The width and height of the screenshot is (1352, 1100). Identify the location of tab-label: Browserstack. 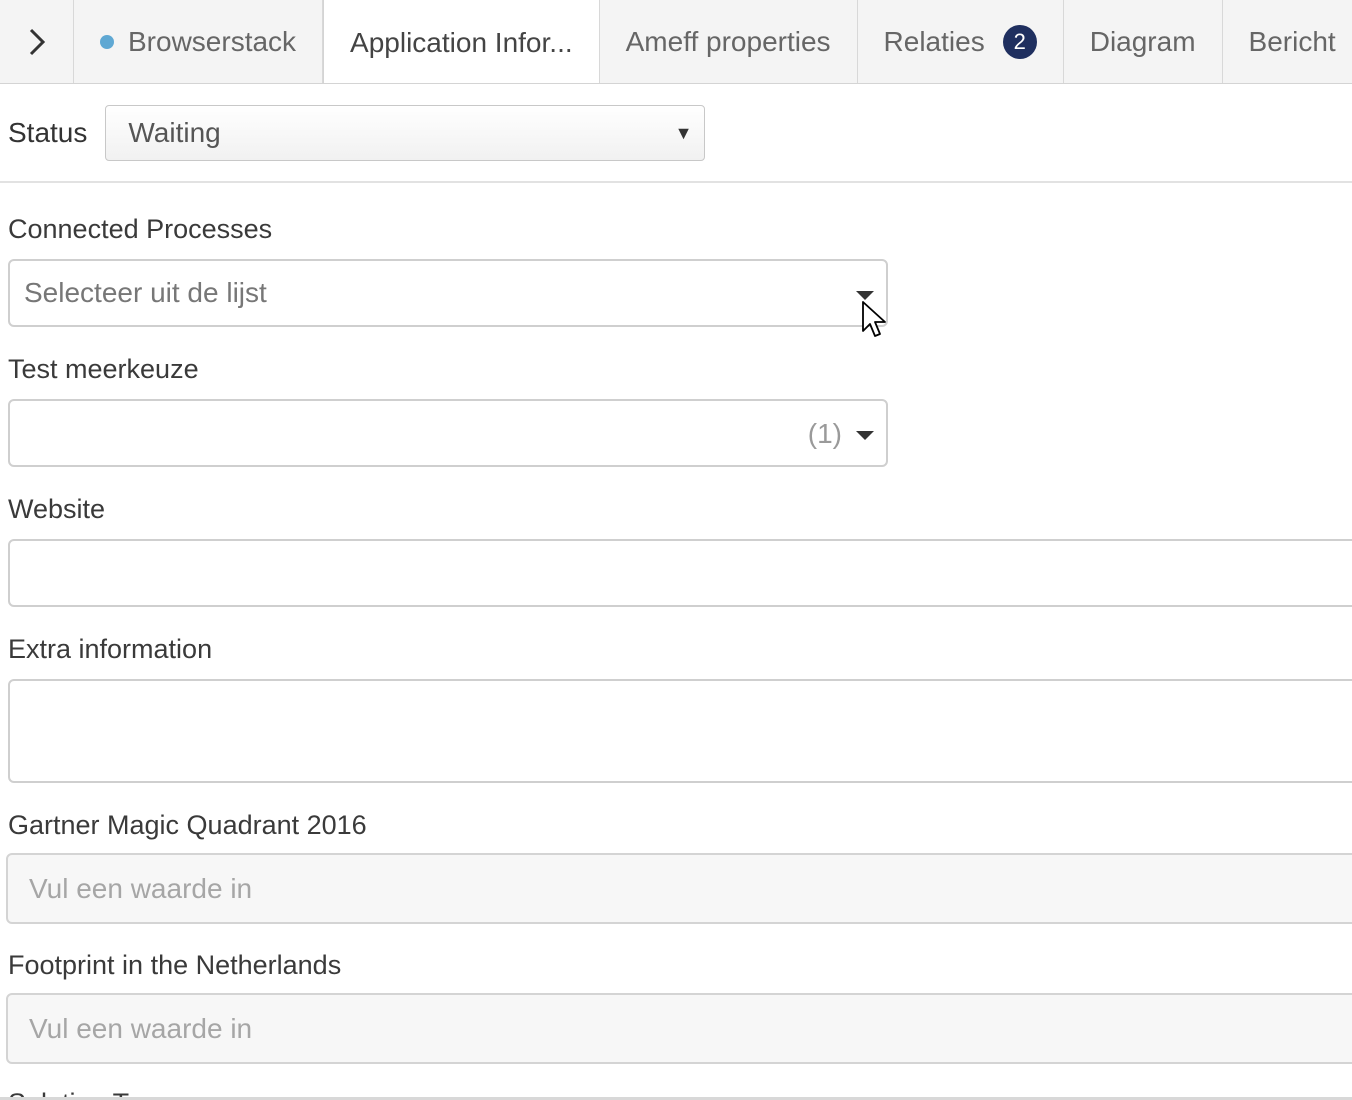
(212, 41).